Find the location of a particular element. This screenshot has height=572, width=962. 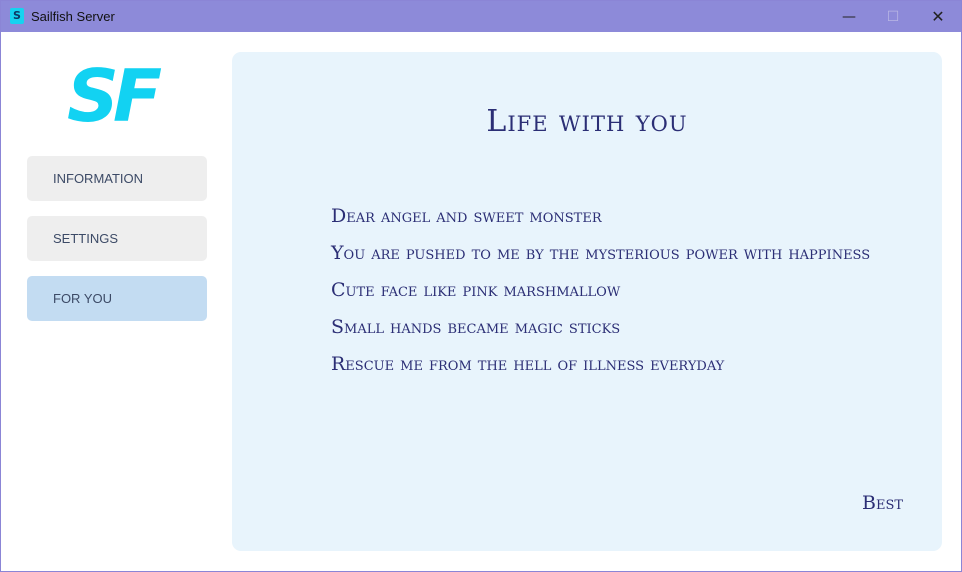

poem-line: Cute face like pink marshmallow is located at coordinates (476, 290).